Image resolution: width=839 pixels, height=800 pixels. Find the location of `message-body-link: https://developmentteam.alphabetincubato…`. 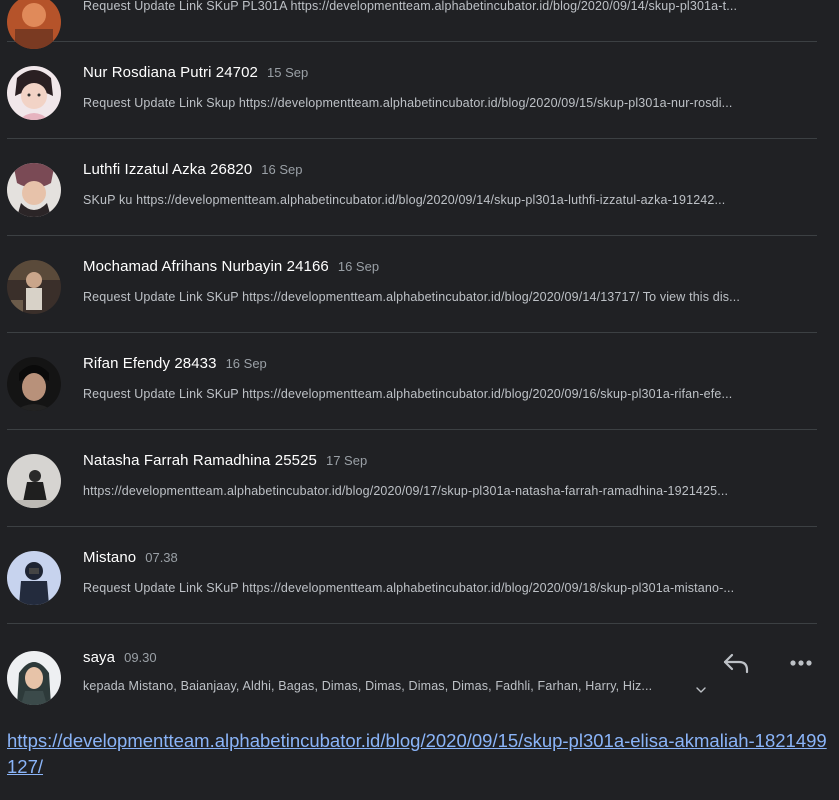

message-body-link: https://developmentteam.alphabetincubato… is located at coordinates (417, 754).